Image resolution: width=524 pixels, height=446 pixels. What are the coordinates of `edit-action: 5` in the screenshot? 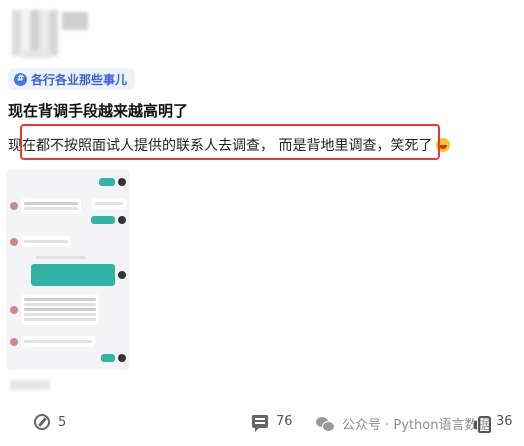 It's located at (50, 422).